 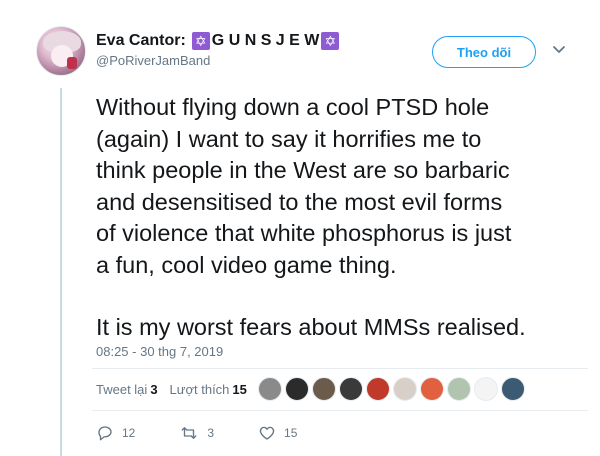 What do you see at coordinates (303, 170) in the screenshot?
I see `tweet-line: think people in the West are so barbaric` at bounding box center [303, 170].